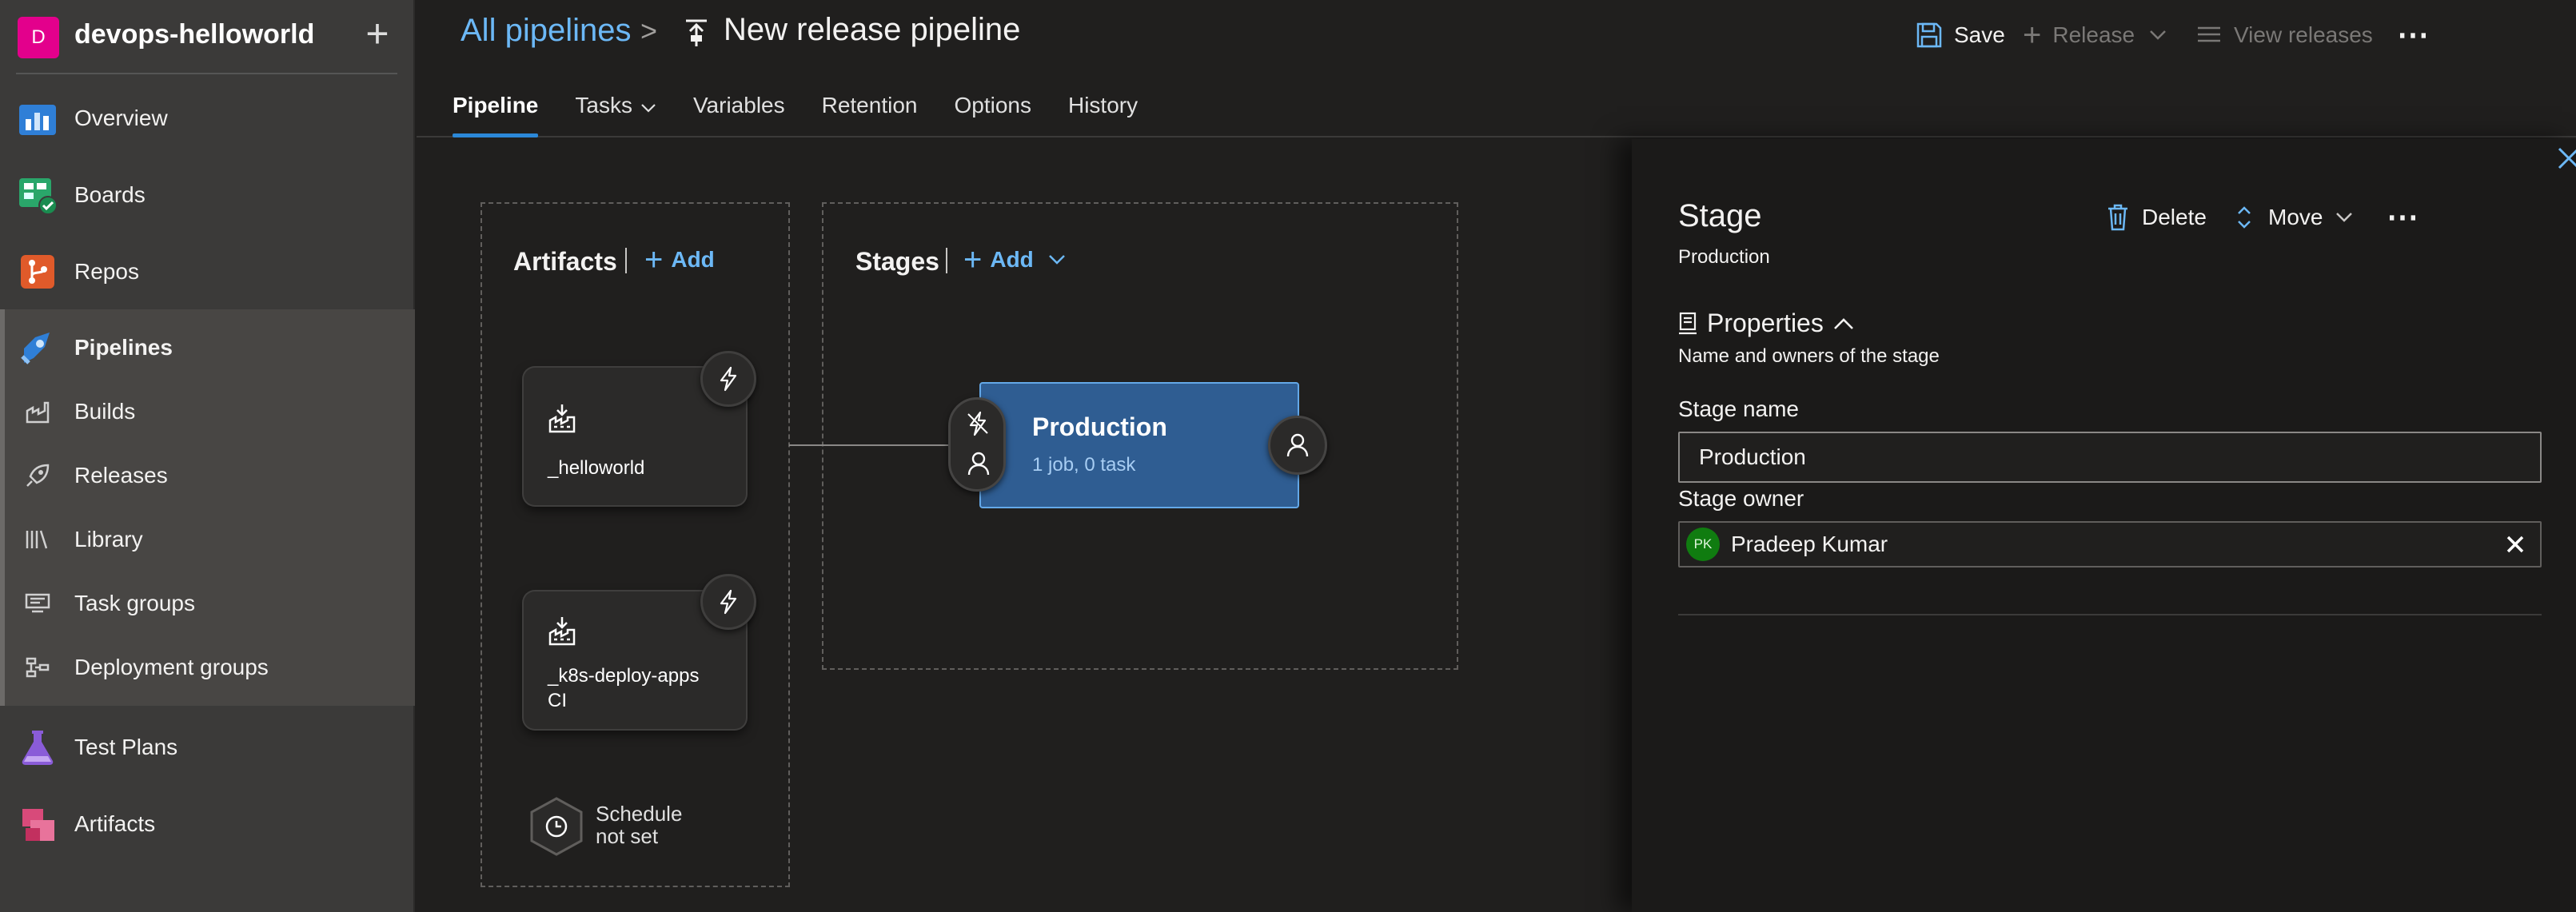  I want to click on sidebar-item-label: Builds, so click(105, 412).